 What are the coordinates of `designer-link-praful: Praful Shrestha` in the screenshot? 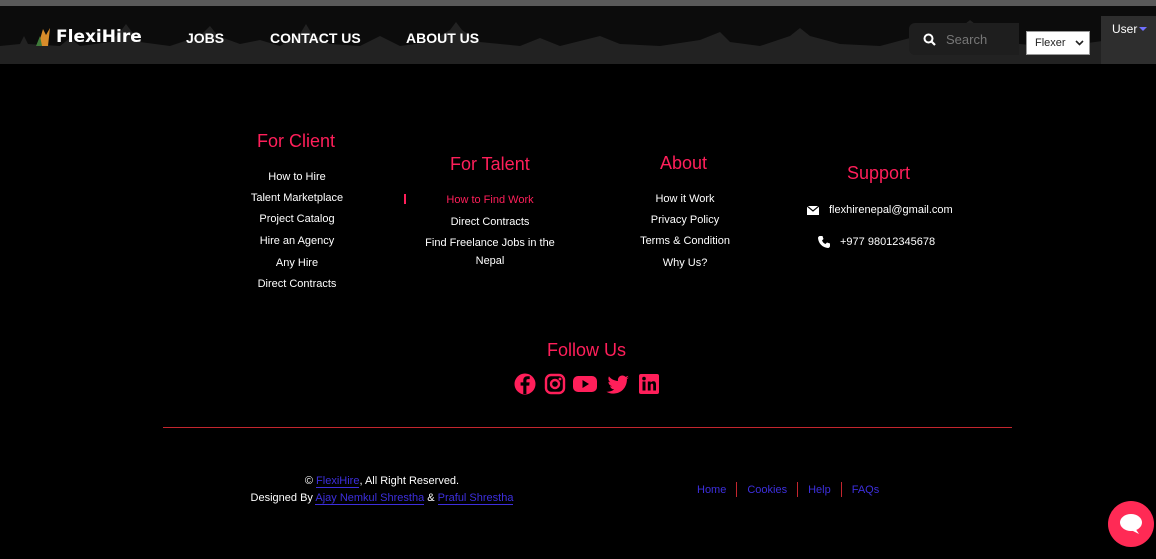 It's located at (475, 498).